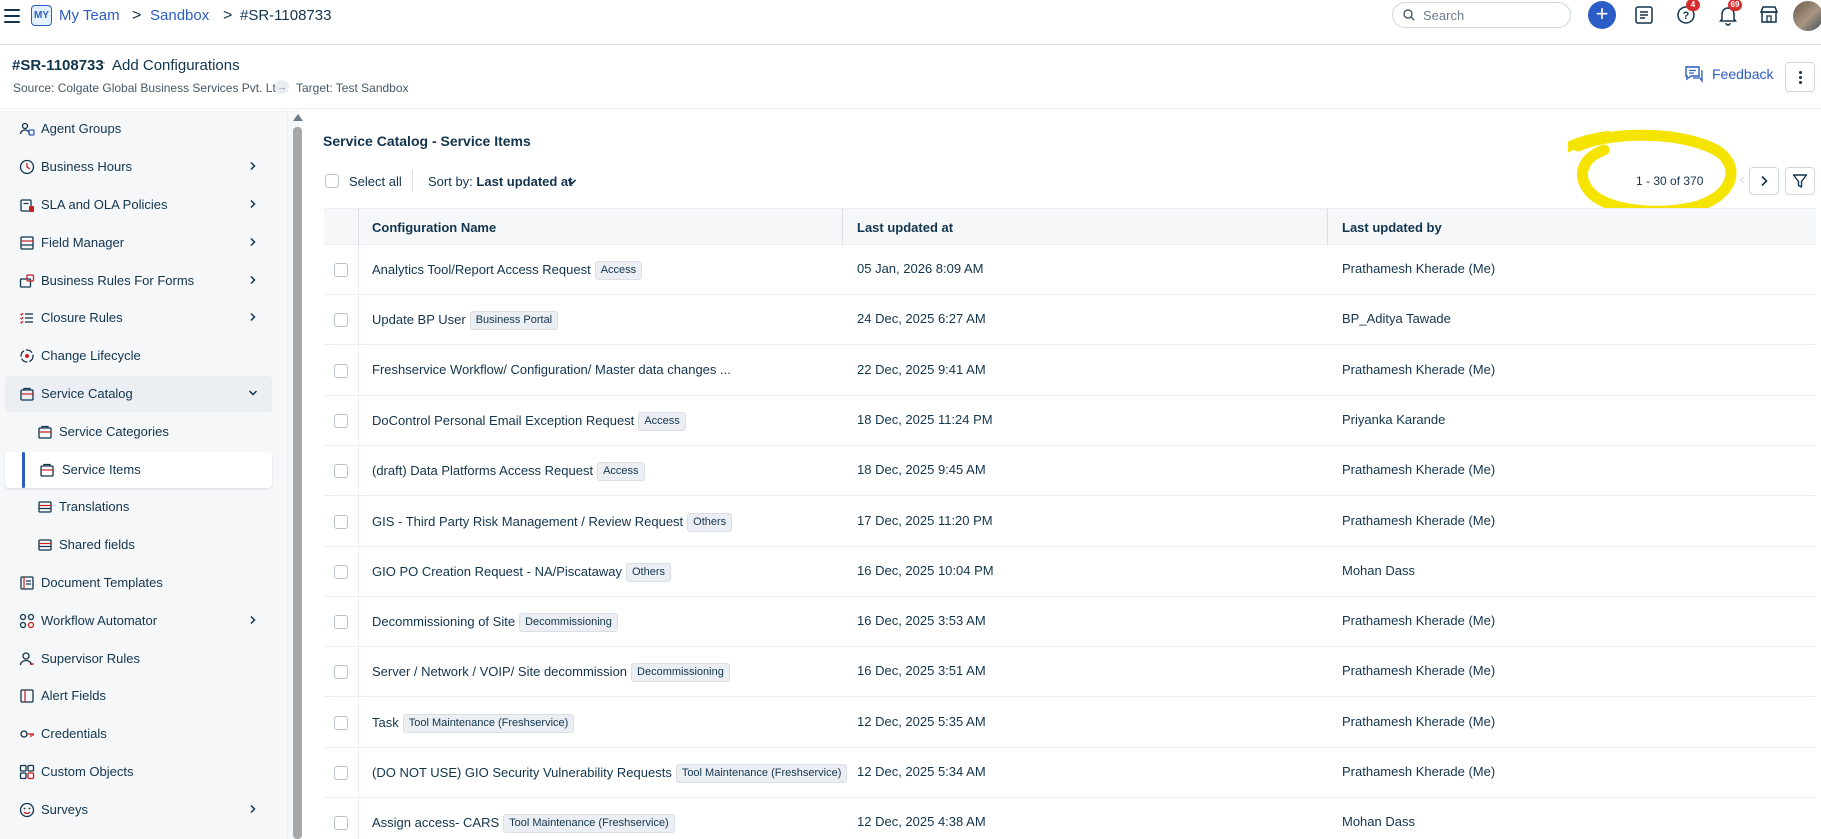 The height and width of the screenshot is (839, 1821). I want to click on scroll-up-arrow-icon, so click(298, 117).